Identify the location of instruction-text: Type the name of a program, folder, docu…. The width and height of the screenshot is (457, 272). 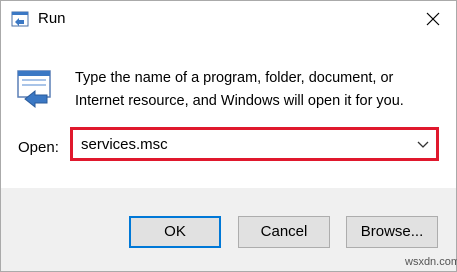
(260, 90).